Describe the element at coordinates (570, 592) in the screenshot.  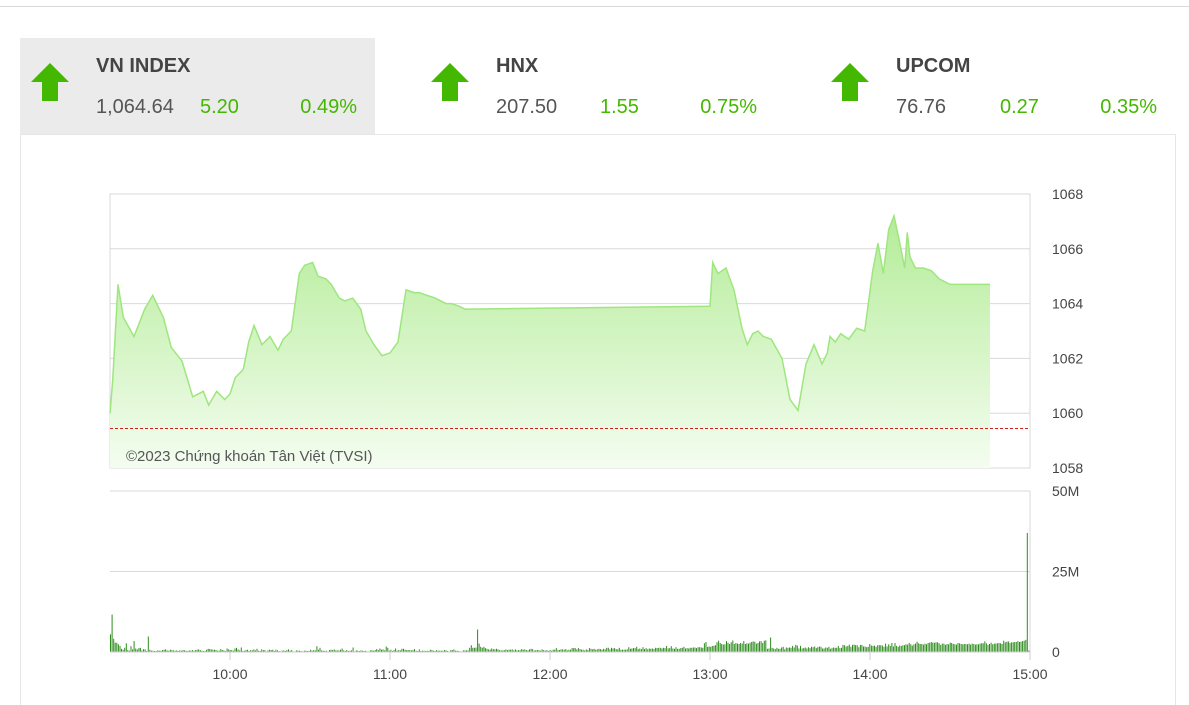
I see `volume-bars` at that location.